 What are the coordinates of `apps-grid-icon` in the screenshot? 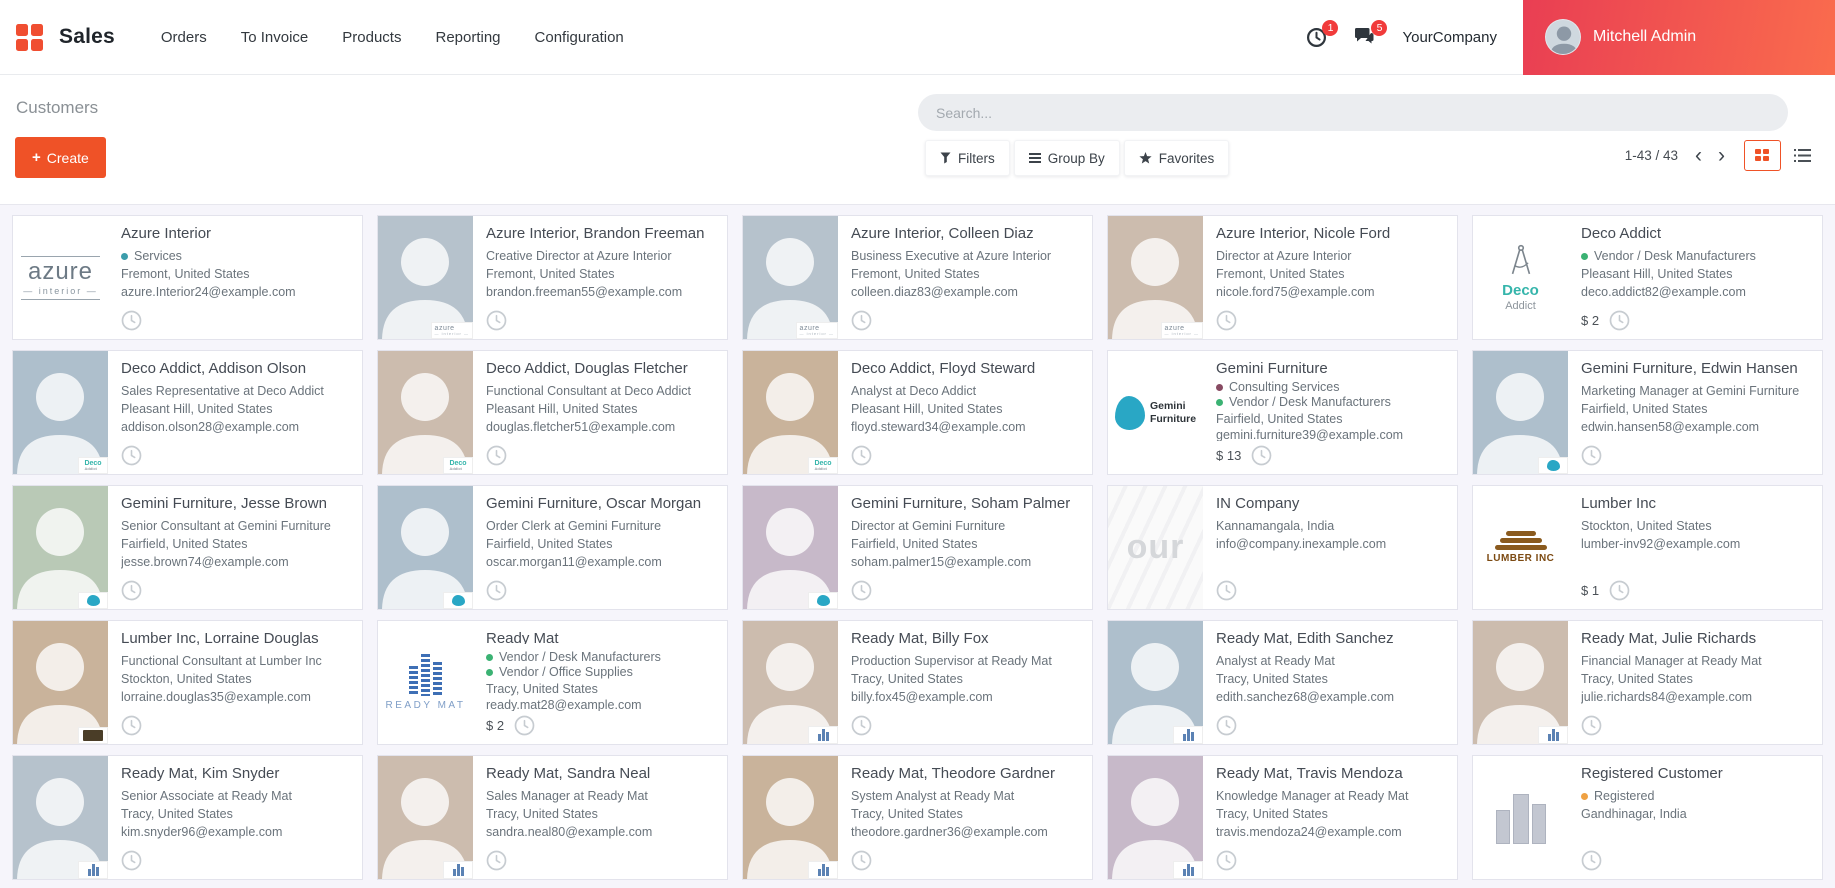 It's located at (29, 37).